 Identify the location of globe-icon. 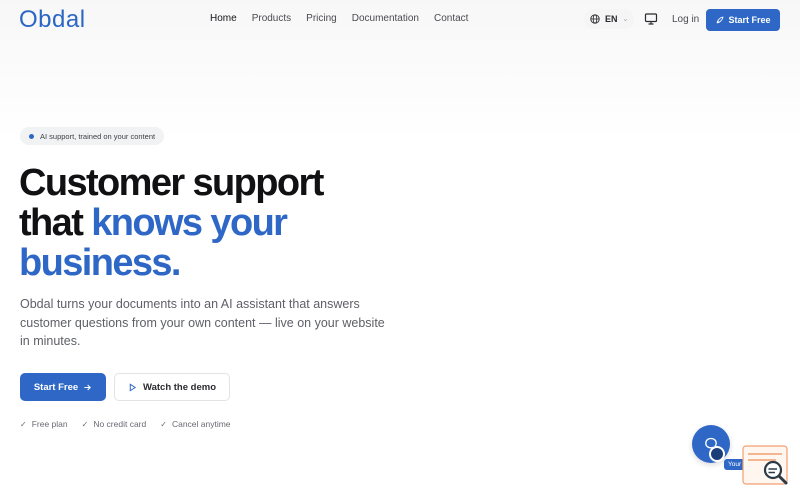
(595, 19).